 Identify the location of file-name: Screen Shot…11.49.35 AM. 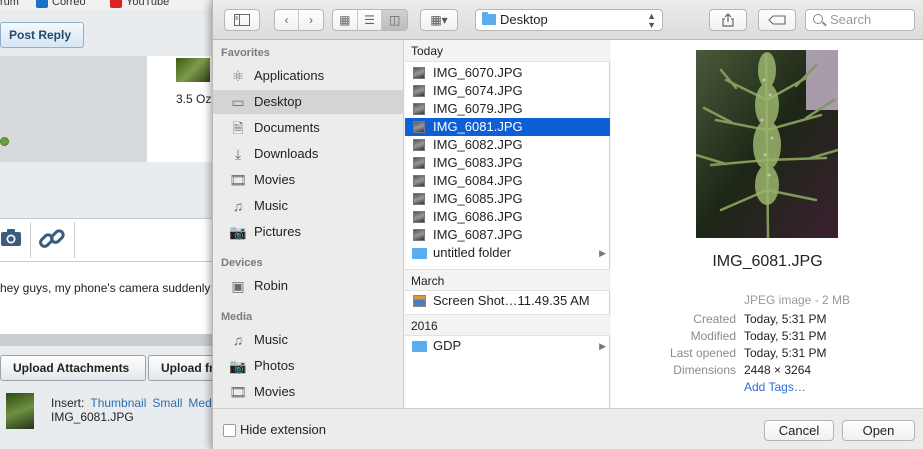
(511, 300).